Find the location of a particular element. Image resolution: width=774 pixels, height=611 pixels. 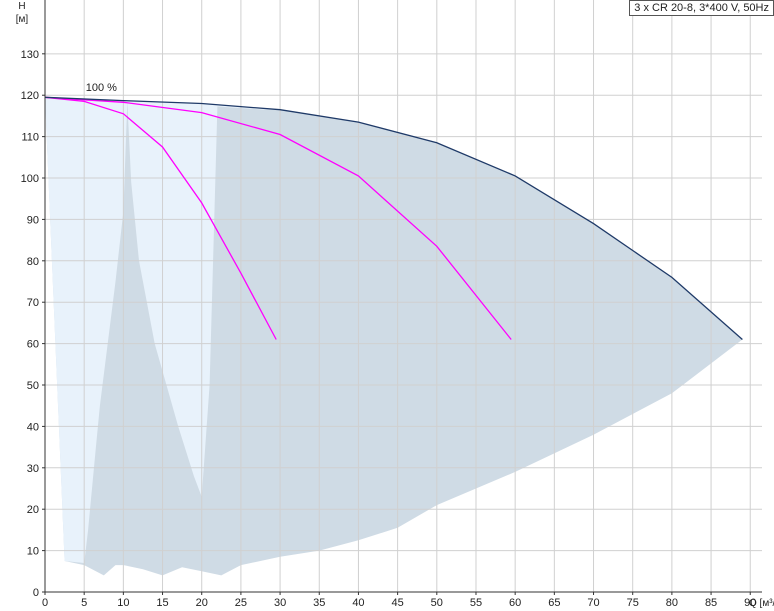

x-tick-label: 50 is located at coordinates (437, 603).